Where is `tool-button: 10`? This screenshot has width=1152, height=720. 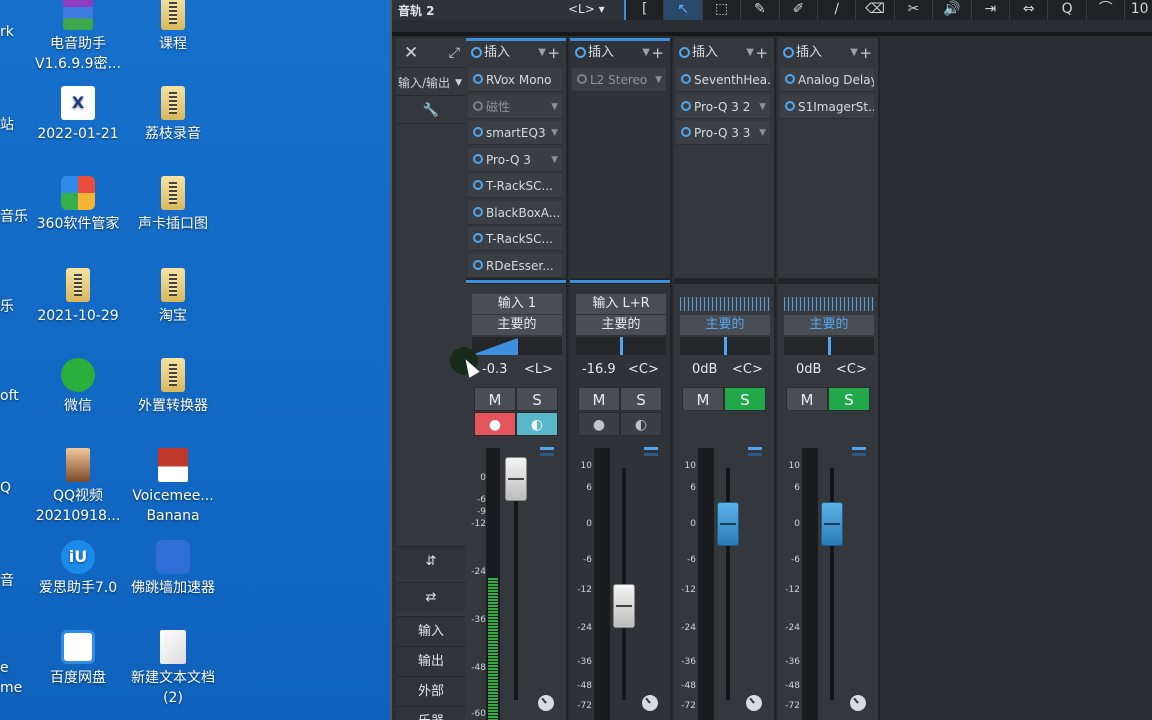 tool-button: 10 is located at coordinates (1138, 10).